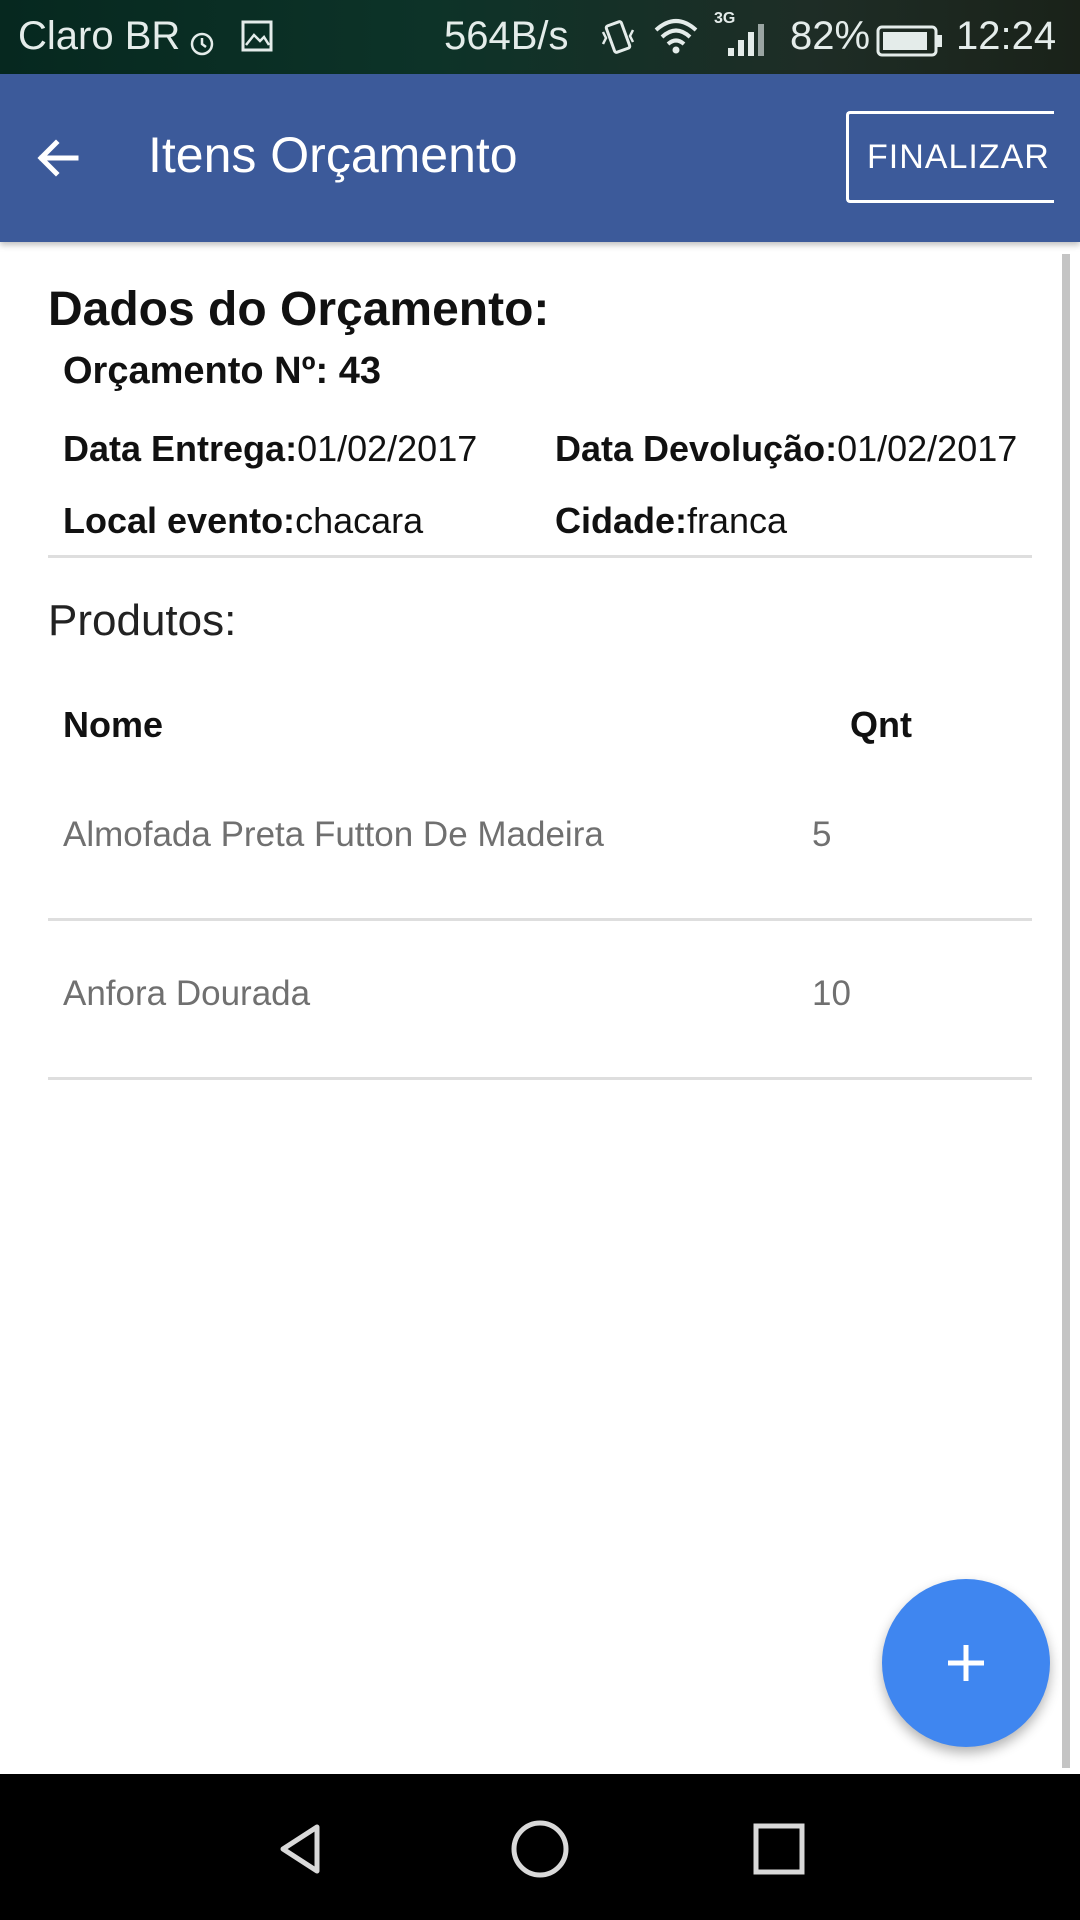  What do you see at coordinates (750, 43) in the screenshot?
I see `signal-icon` at bounding box center [750, 43].